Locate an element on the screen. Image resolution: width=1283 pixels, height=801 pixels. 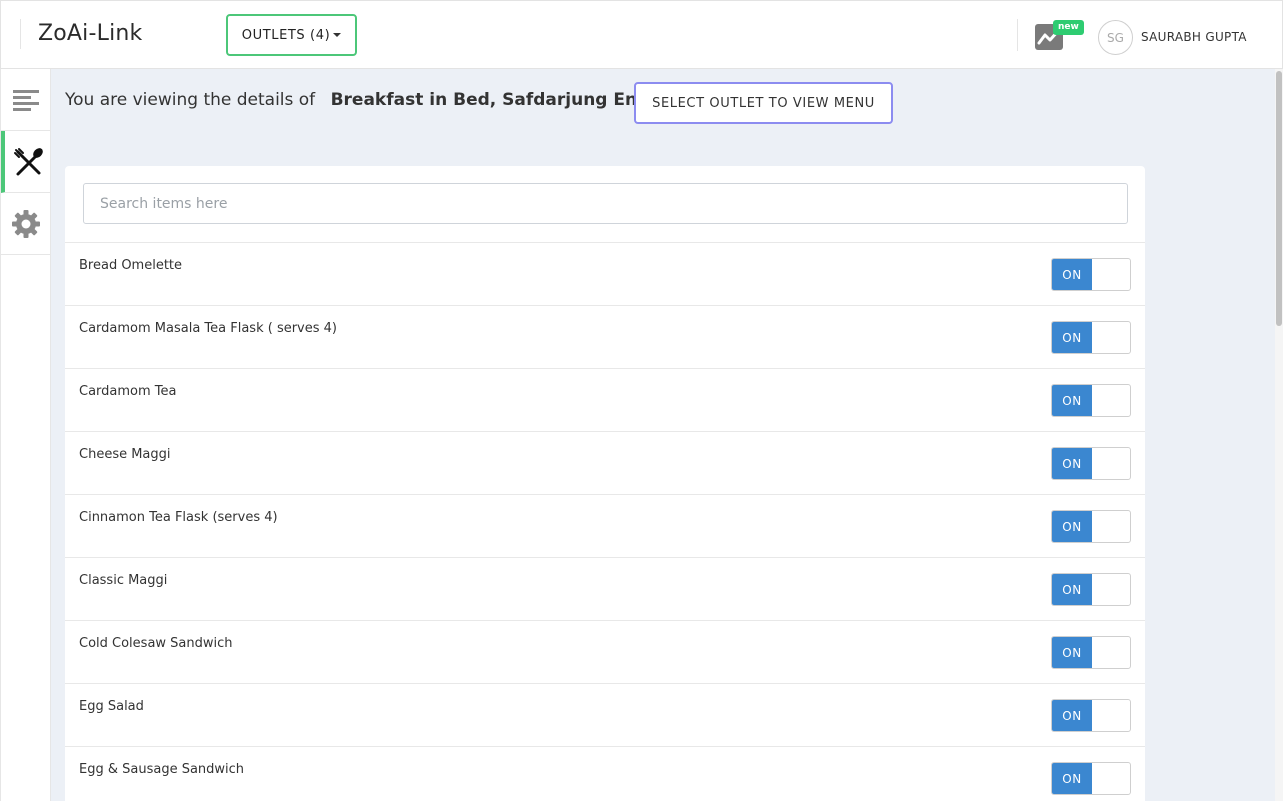
outlets-dropdown-button: OUTLETS (4) is located at coordinates (291, 35).